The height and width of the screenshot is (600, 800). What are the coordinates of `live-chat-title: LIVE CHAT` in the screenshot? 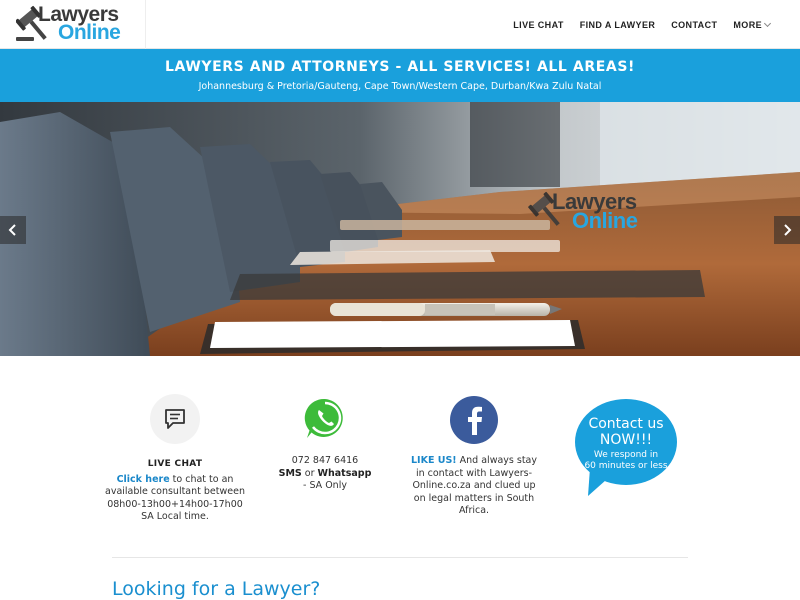 It's located at (175, 464).